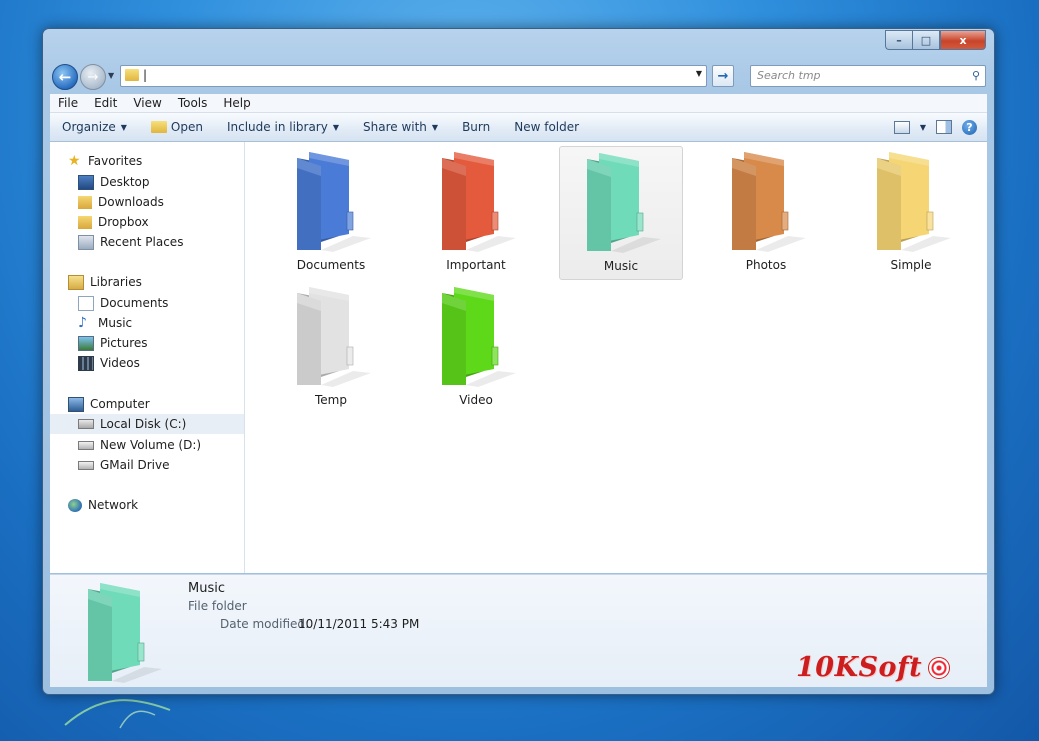  I want to click on back-button: ←, so click(65, 77).